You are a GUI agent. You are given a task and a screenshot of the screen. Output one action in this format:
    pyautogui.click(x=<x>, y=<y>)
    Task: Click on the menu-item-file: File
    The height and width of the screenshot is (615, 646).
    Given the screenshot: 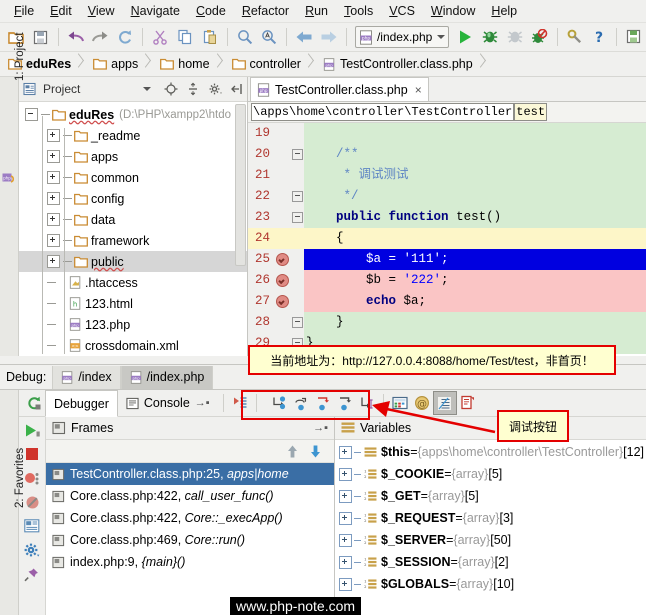 What is the action you would take?
    pyautogui.click(x=24, y=11)
    